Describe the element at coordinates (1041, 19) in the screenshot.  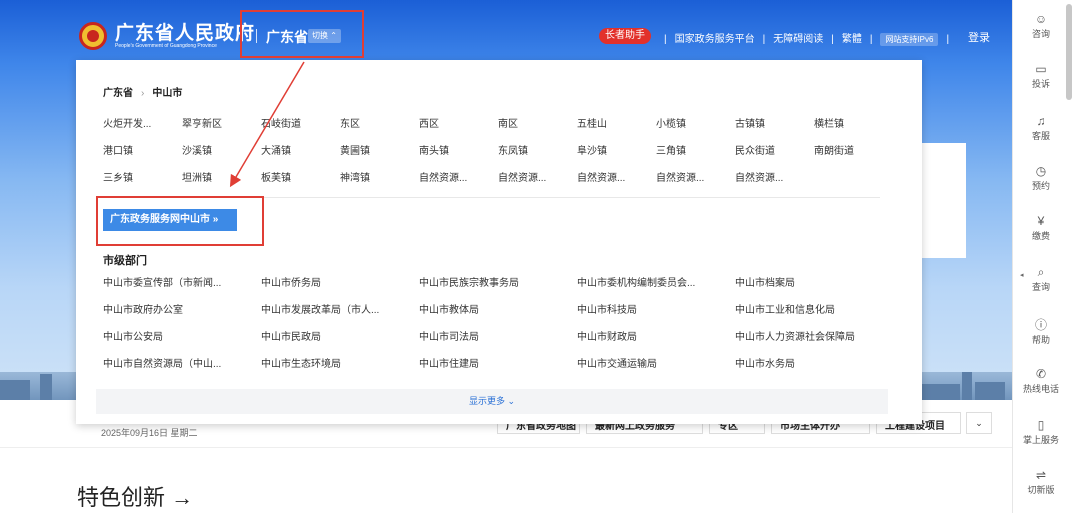
I see `chat-icon: ☺` at that location.